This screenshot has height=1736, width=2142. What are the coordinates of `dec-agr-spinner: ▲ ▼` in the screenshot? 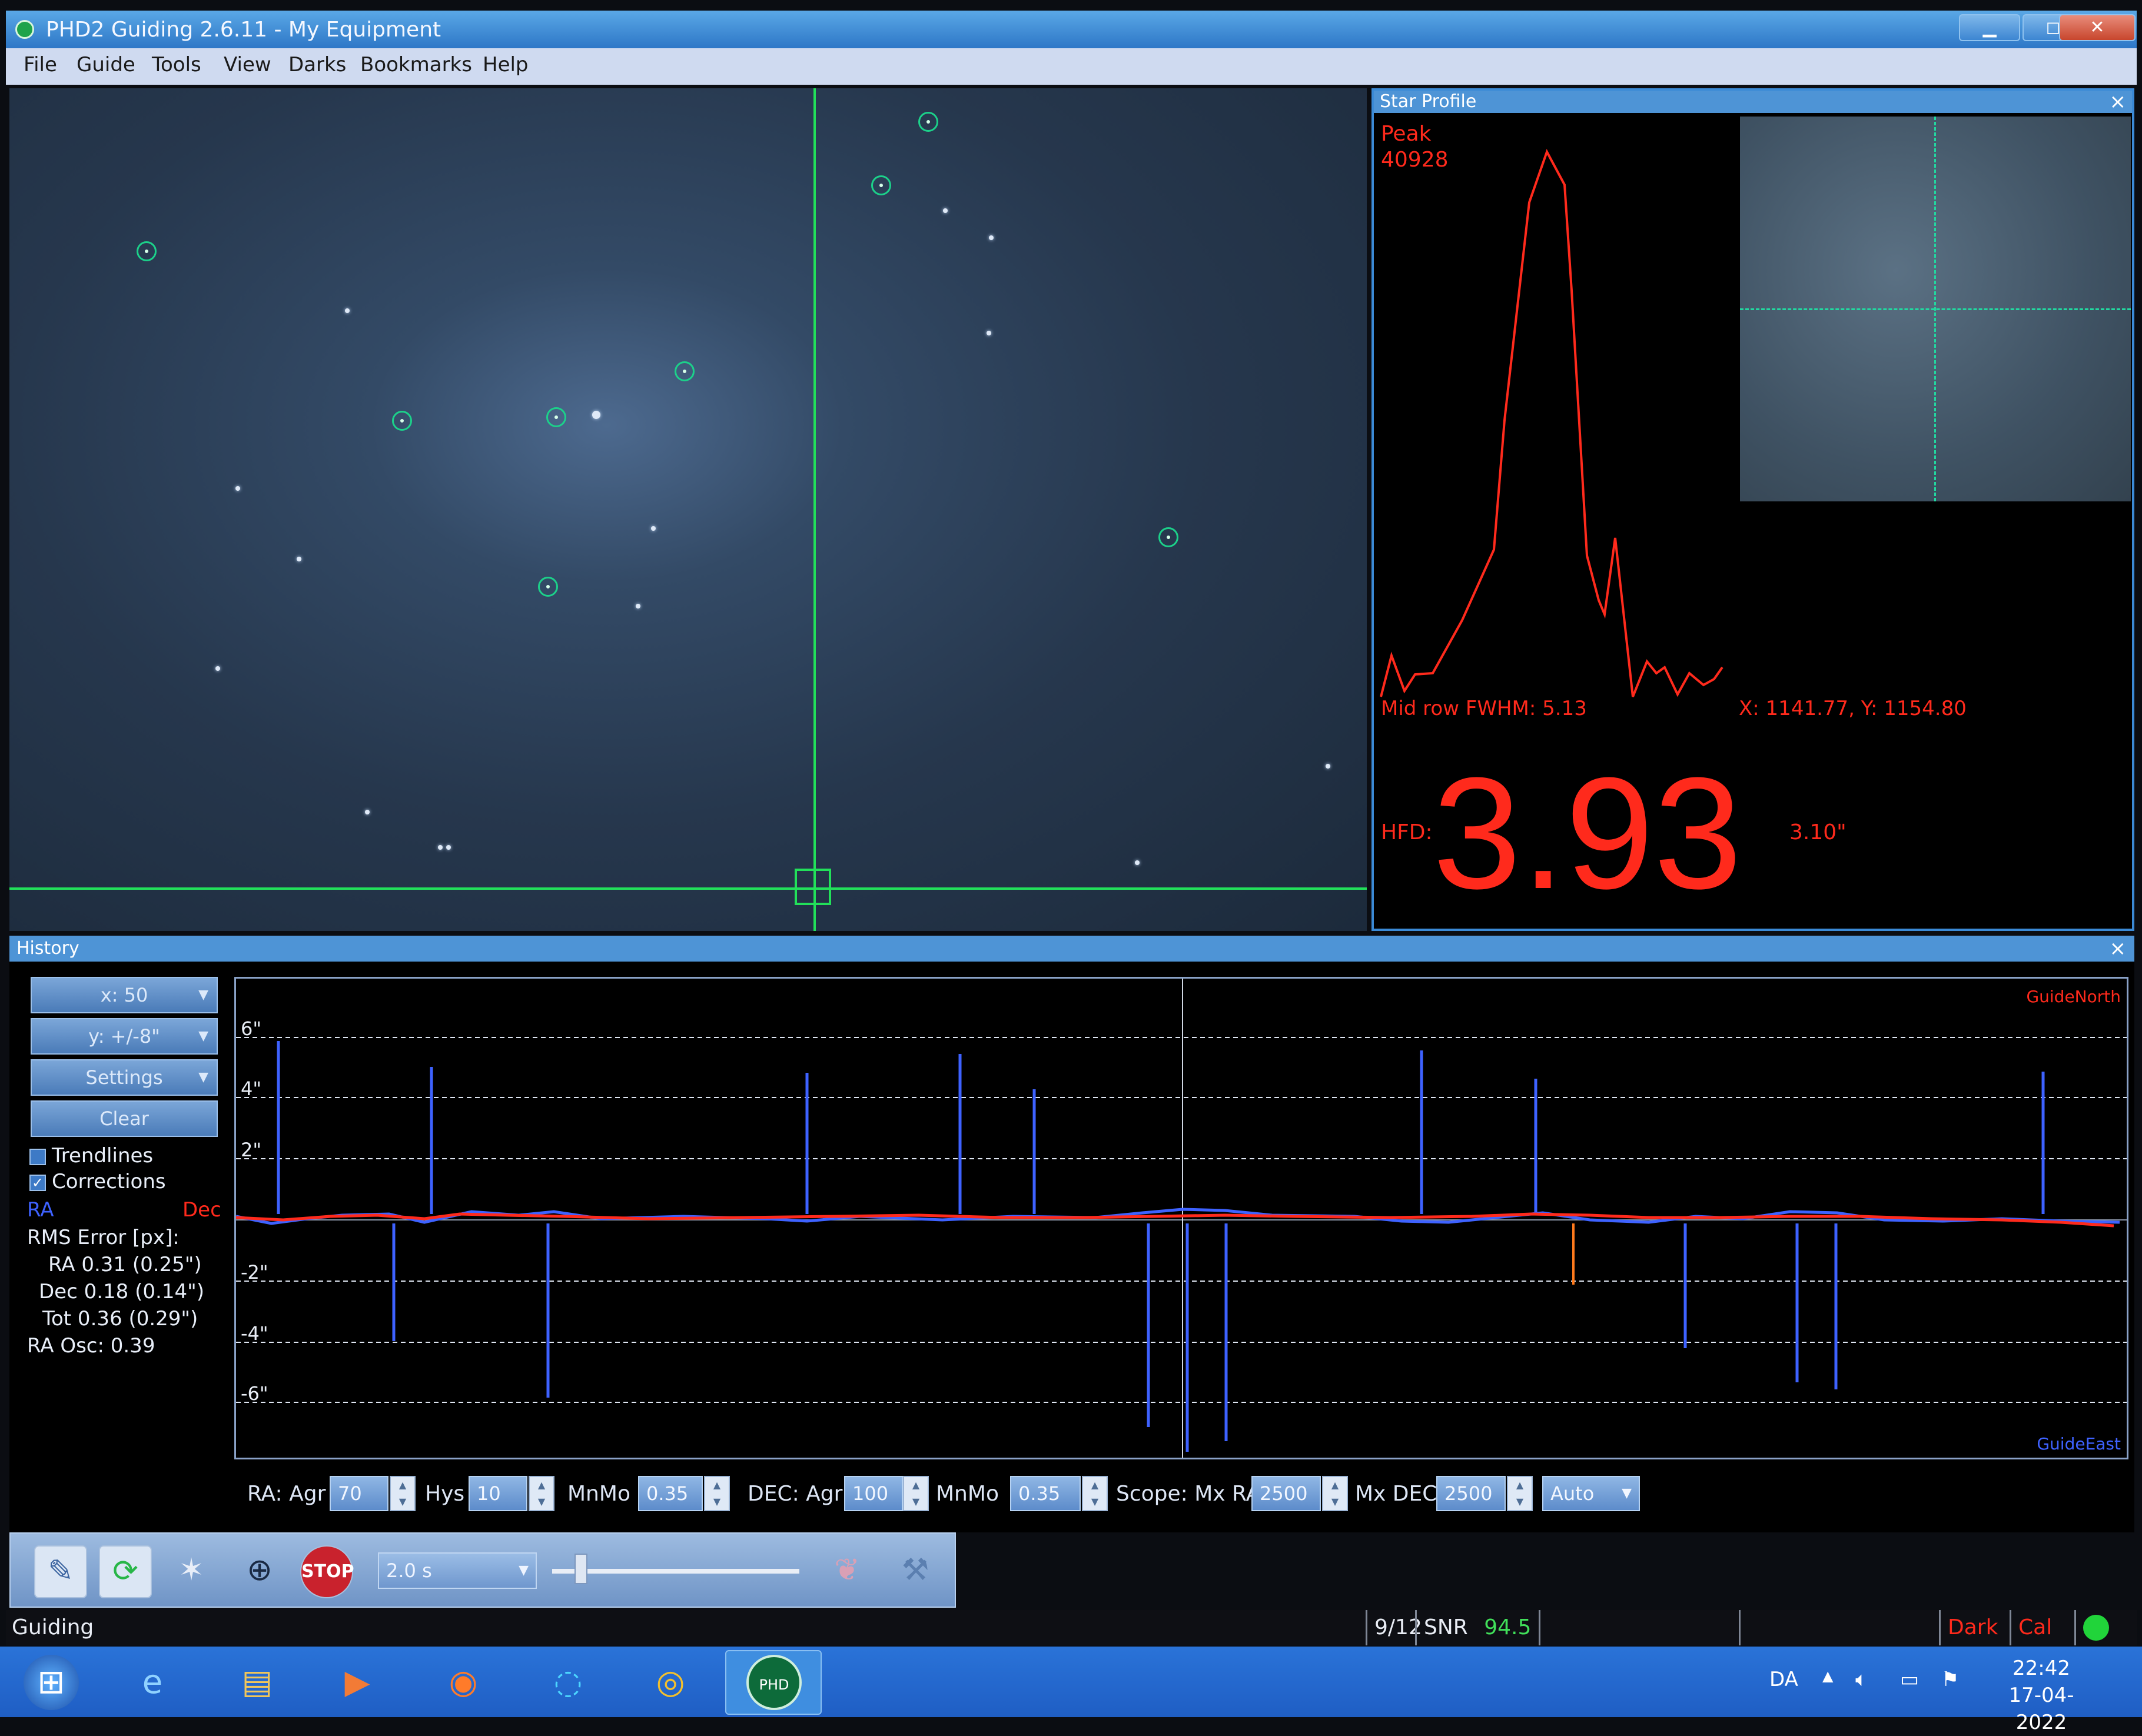 It's located at (916, 1494).